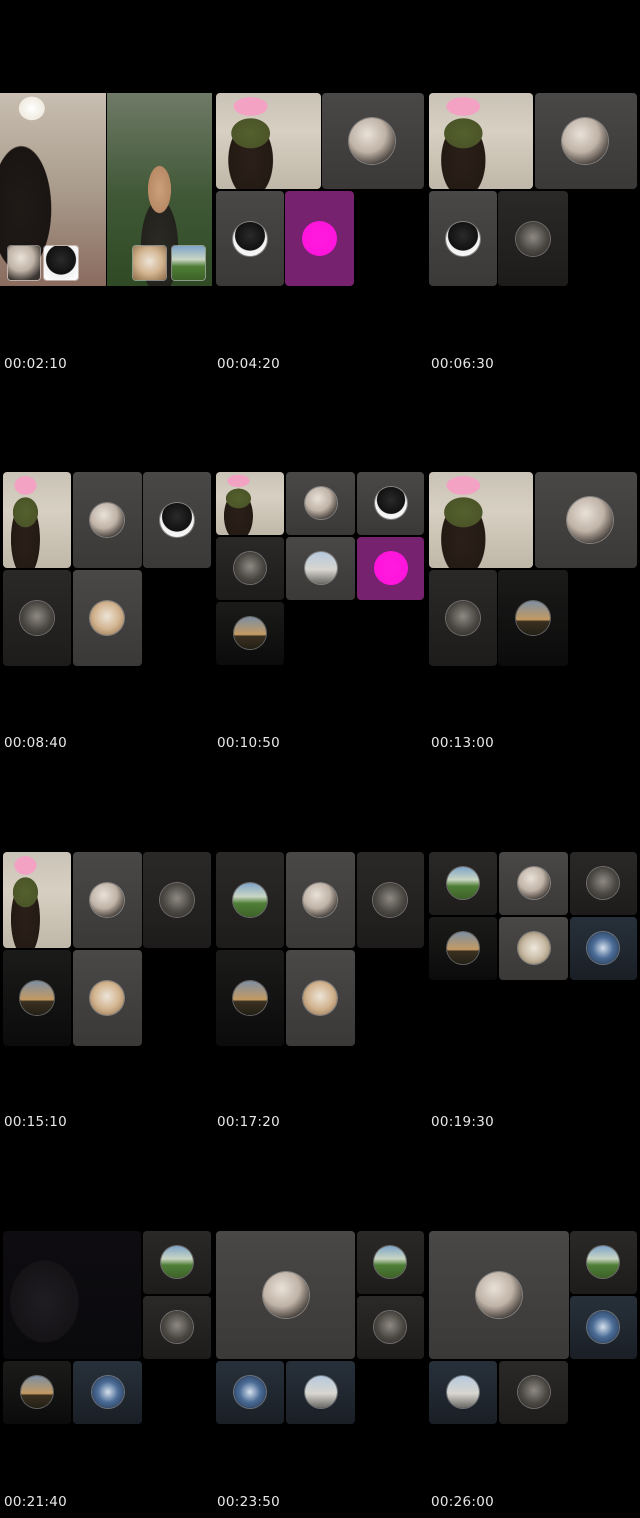  I want to click on timestamp-label: 00:17:20, so click(249, 1122).